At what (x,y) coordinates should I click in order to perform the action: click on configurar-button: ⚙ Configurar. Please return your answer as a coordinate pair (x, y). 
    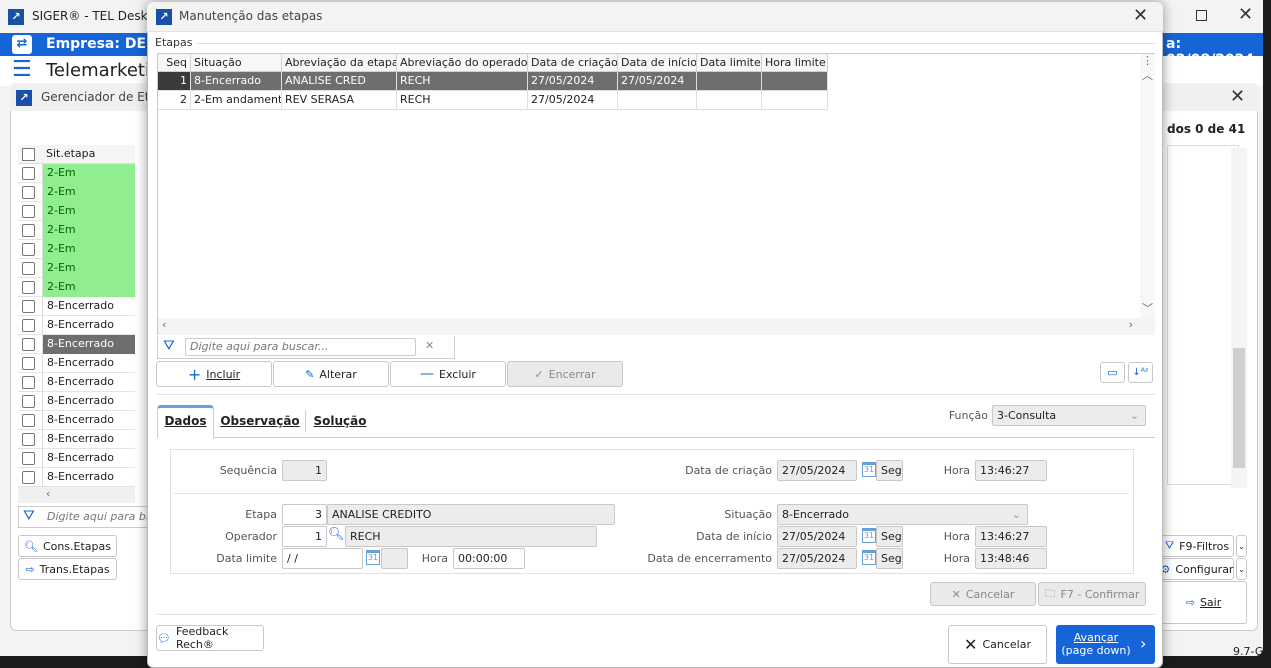
    Looking at the image, I should click on (1197, 569).